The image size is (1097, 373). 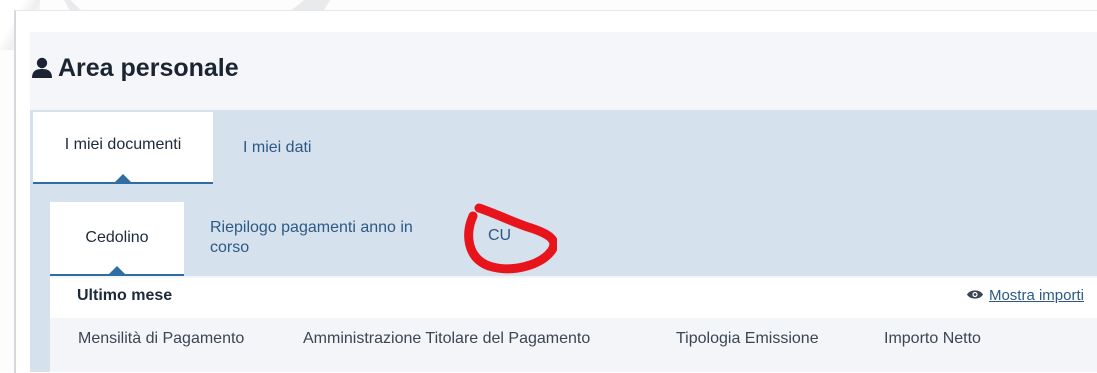 What do you see at coordinates (123, 144) in the screenshot?
I see `tab-label: I miei documenti` at bounding box center [123, 144].